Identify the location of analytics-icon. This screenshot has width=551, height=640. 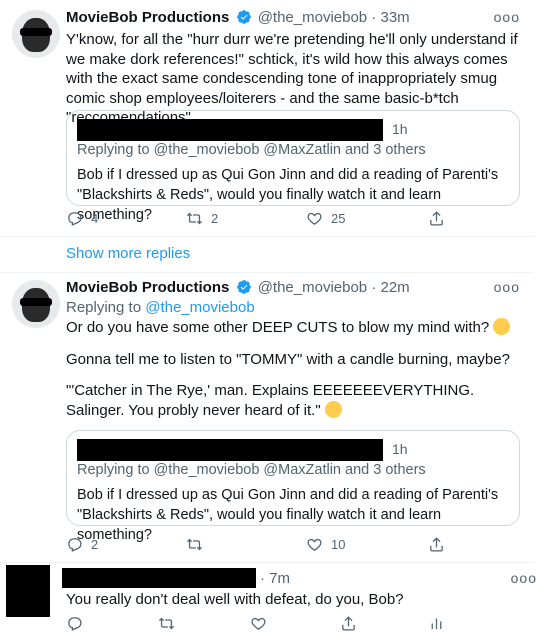
(436, 624).